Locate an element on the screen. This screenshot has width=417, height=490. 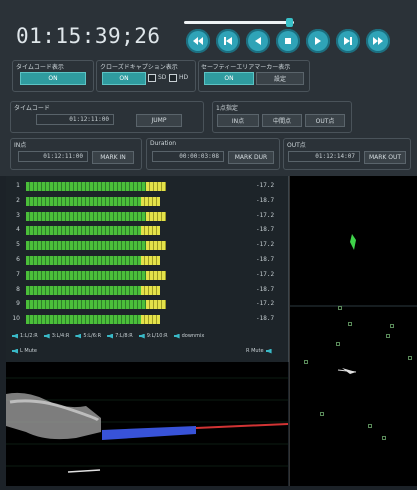
left-mute-label: L Mute is located at coordinates (28, 351).